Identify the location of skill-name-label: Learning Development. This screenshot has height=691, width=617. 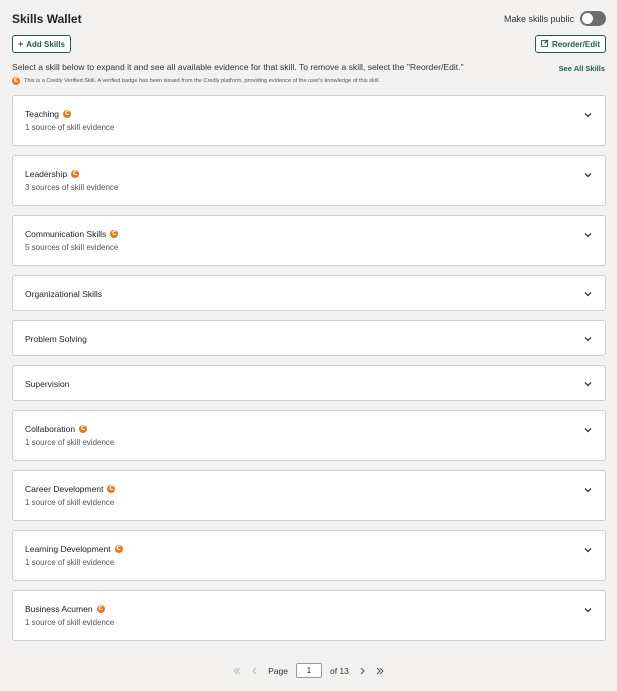
(68, 549).